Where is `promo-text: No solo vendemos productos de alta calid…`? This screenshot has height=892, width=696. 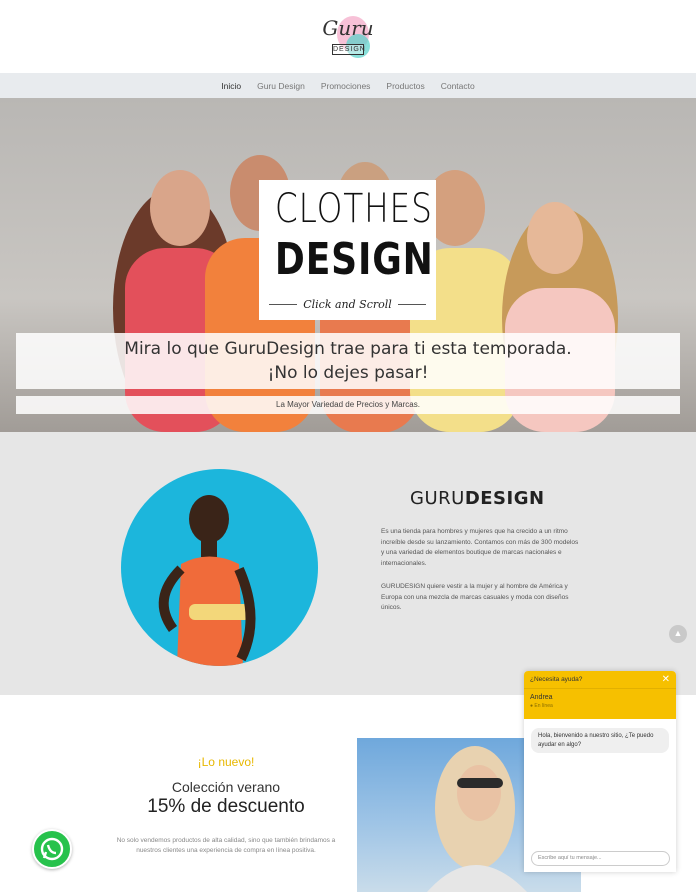 promo-text: No solo vendemos productos de alta calid… is located at coordinates (226, 845).